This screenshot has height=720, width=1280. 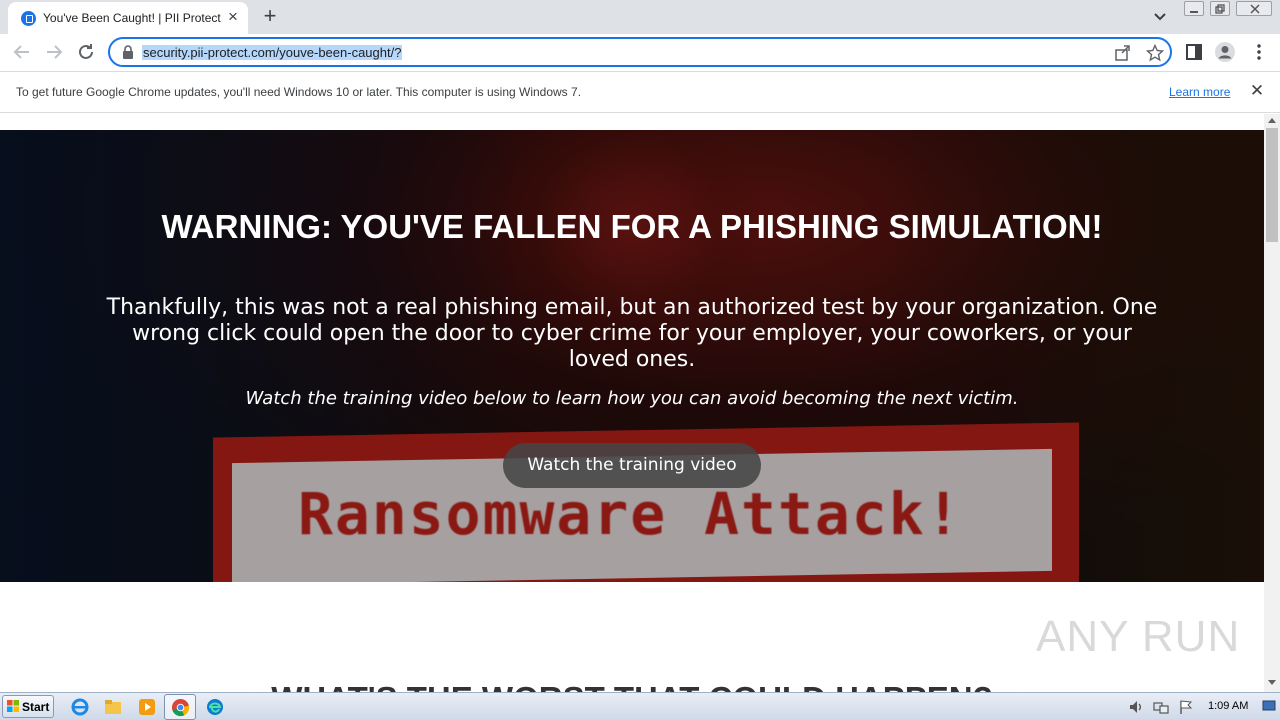 I want to click on infobar-close-icon: ✕, so click(x=1257, y=91).